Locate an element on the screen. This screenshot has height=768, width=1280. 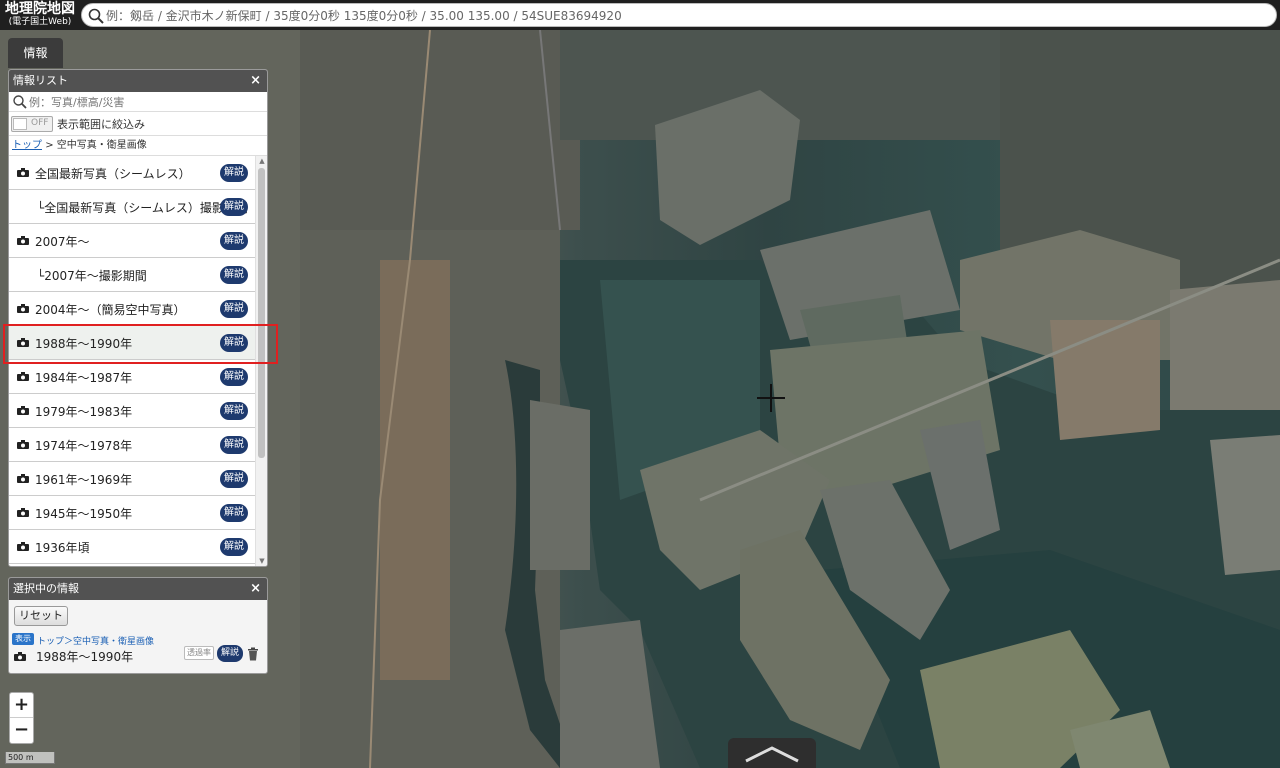
filter-toggle: OFF is located at coordinates (32, 124).